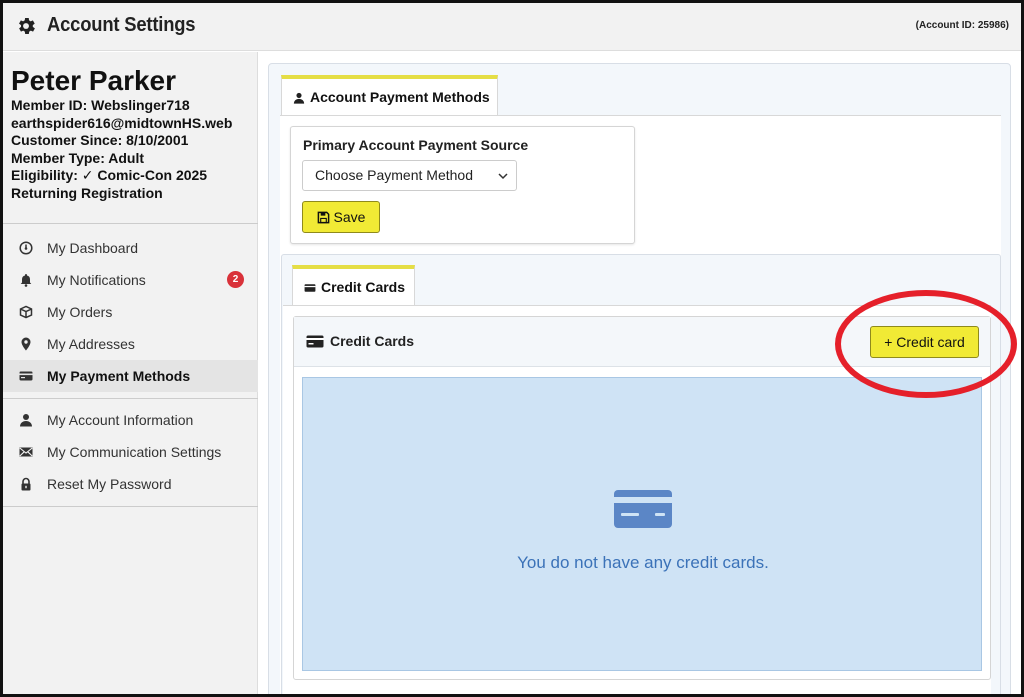 The image size is (1024, 697). What do you see at coordinates (372, 341) in the screenshot?
I see `credit-cards-title-text: Credit Cards` at bounding box center [372, 341].